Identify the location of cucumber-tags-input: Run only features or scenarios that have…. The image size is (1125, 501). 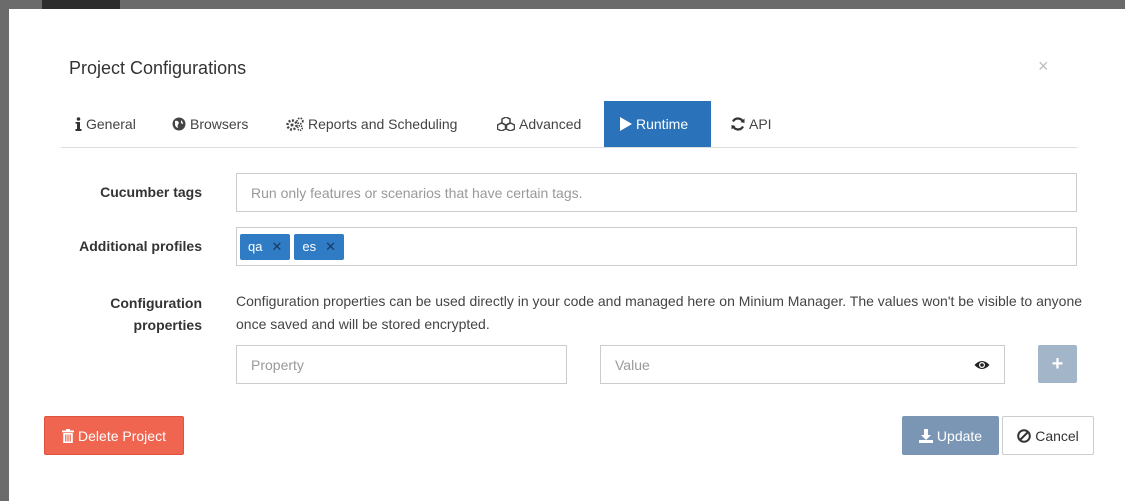
(656, 192).